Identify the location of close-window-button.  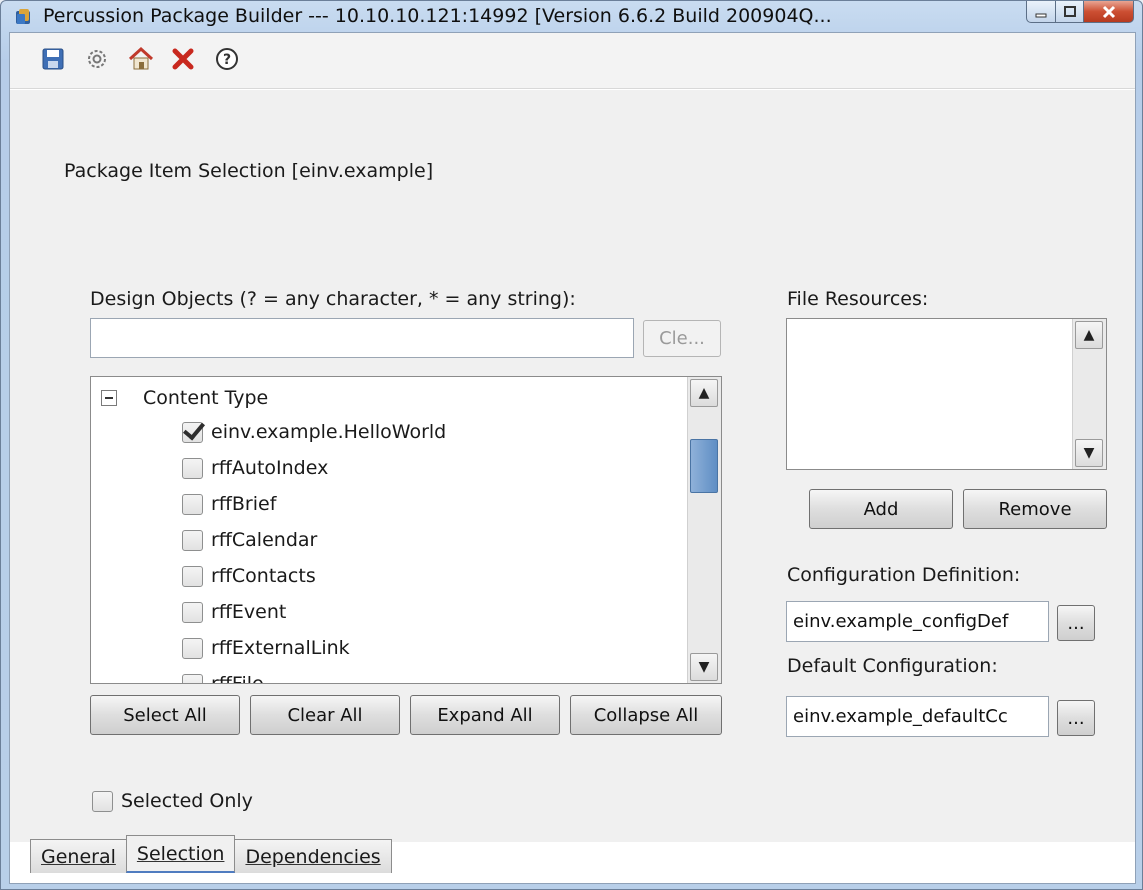
(1109, 12).